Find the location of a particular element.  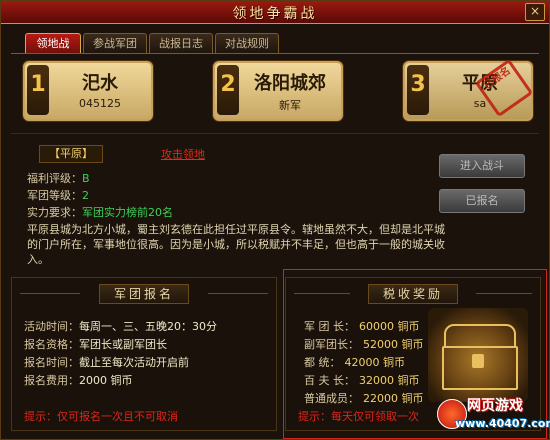

registered-button: 已报名 is located at coordinates (482, 201).